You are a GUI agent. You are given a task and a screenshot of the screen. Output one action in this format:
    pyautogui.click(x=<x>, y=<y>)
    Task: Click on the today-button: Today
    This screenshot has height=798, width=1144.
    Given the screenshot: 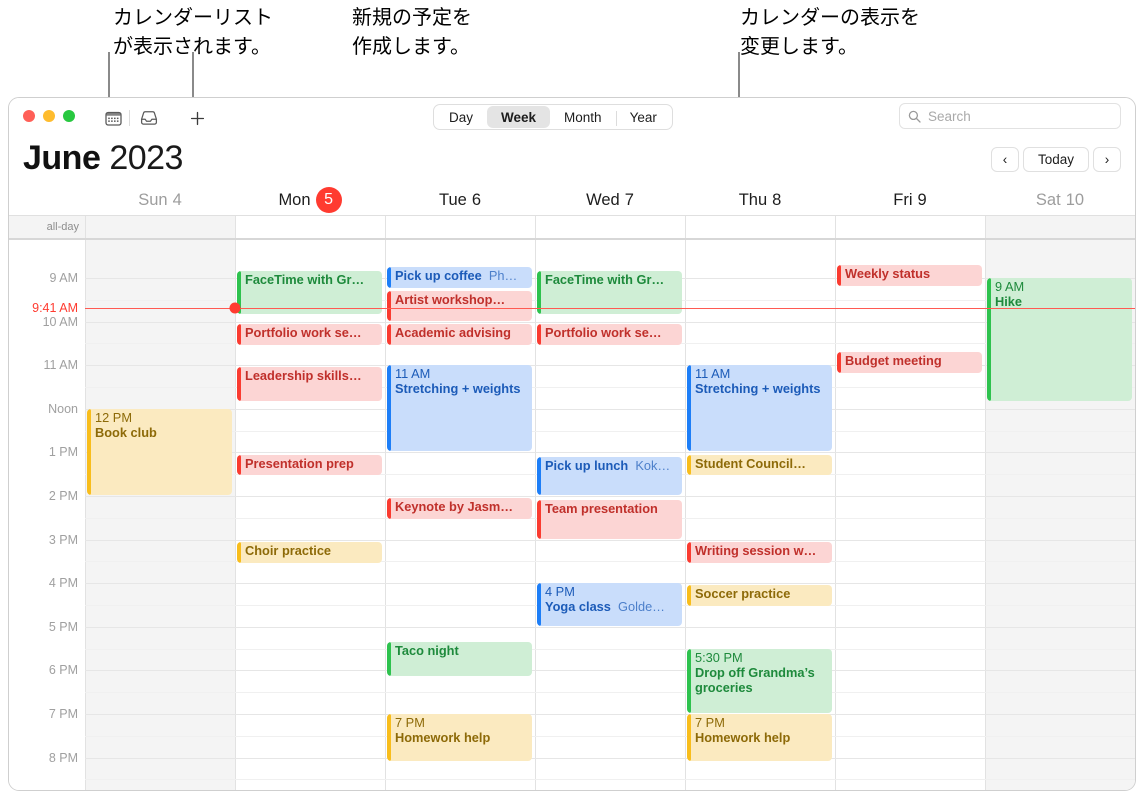 What is the action you would take?
    pyautogui.click(x=1055, y=159)
    